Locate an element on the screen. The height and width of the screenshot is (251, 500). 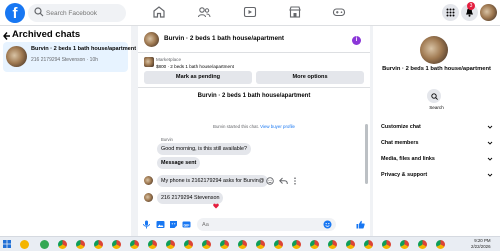
menu-button is located at coordinates (450, 12).